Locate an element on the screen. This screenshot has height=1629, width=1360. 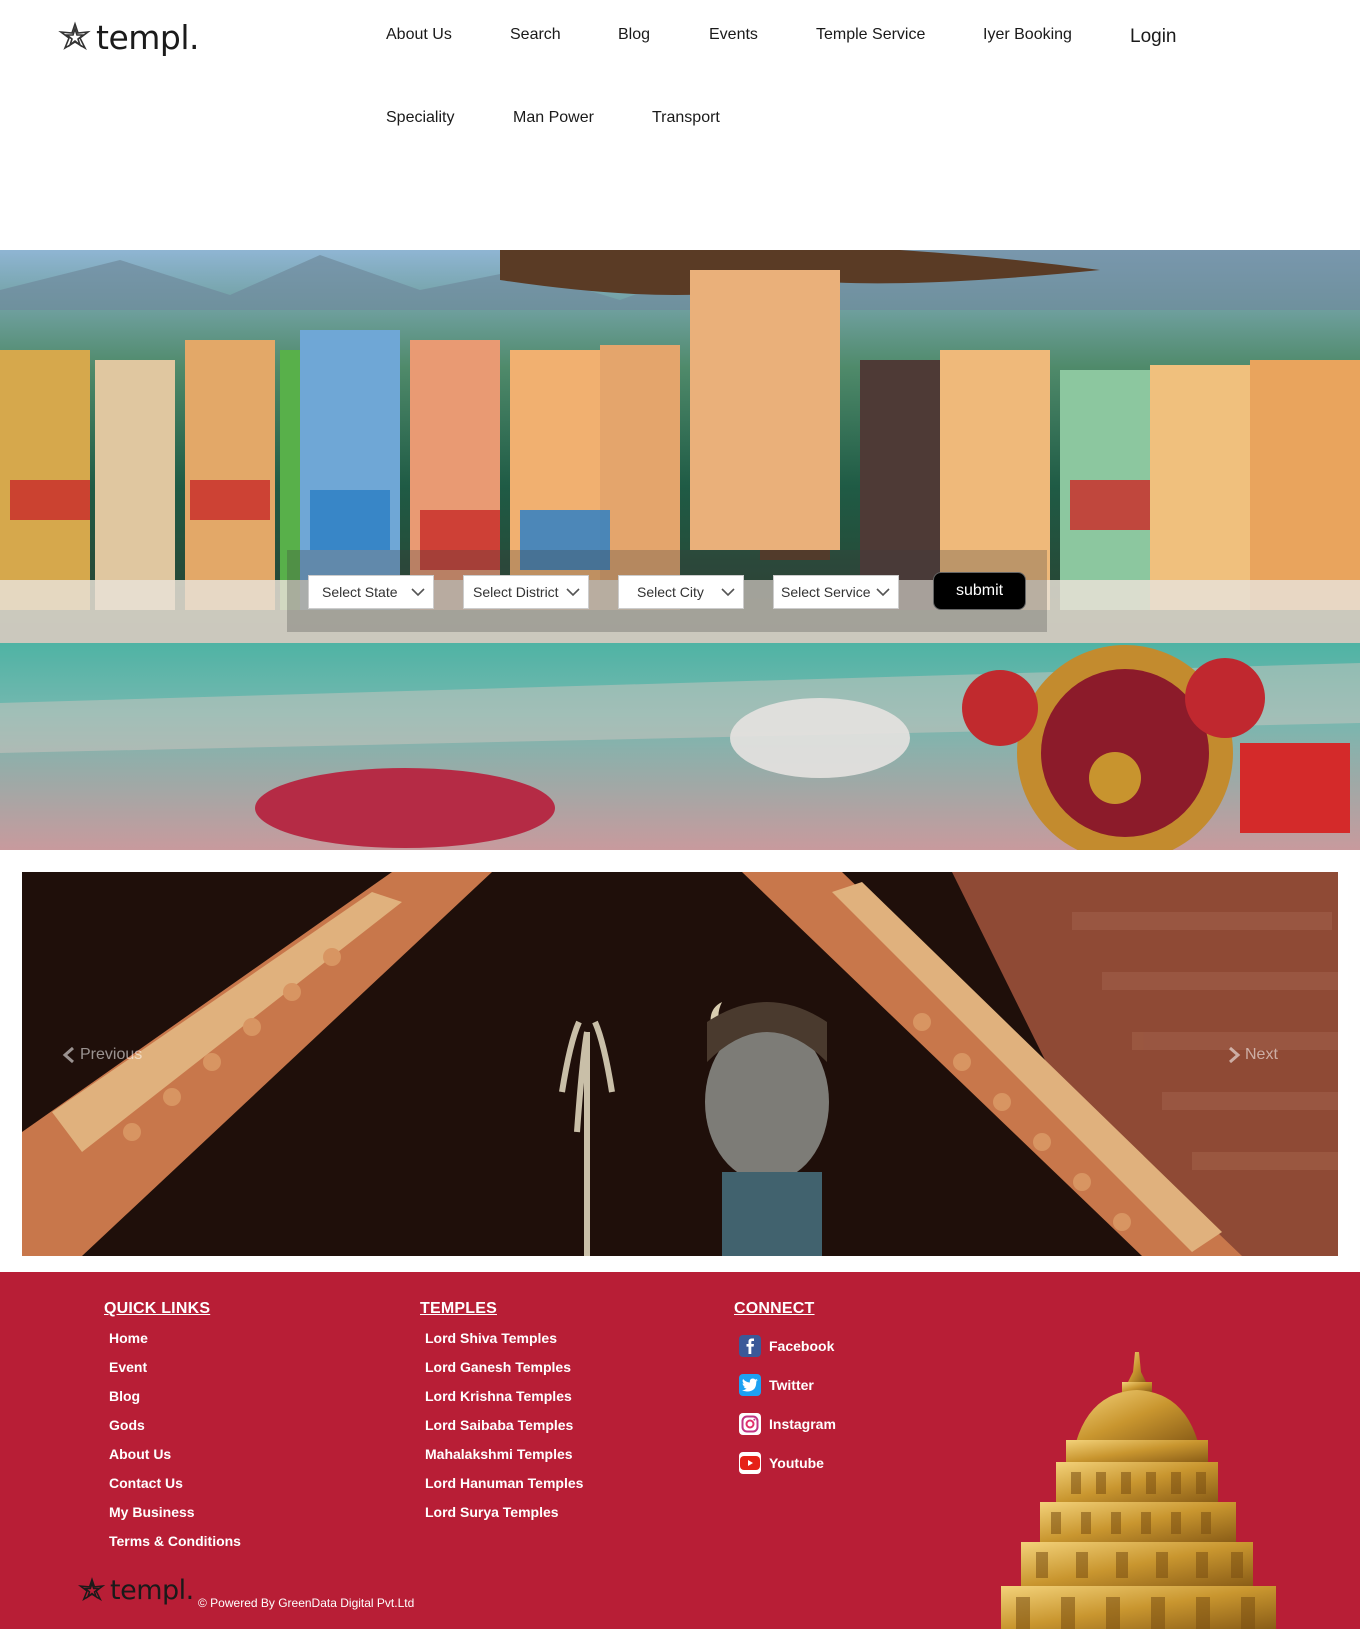
social-list: Facebook Twitter Instagram Youtube is located at coordinates (787, 1404).